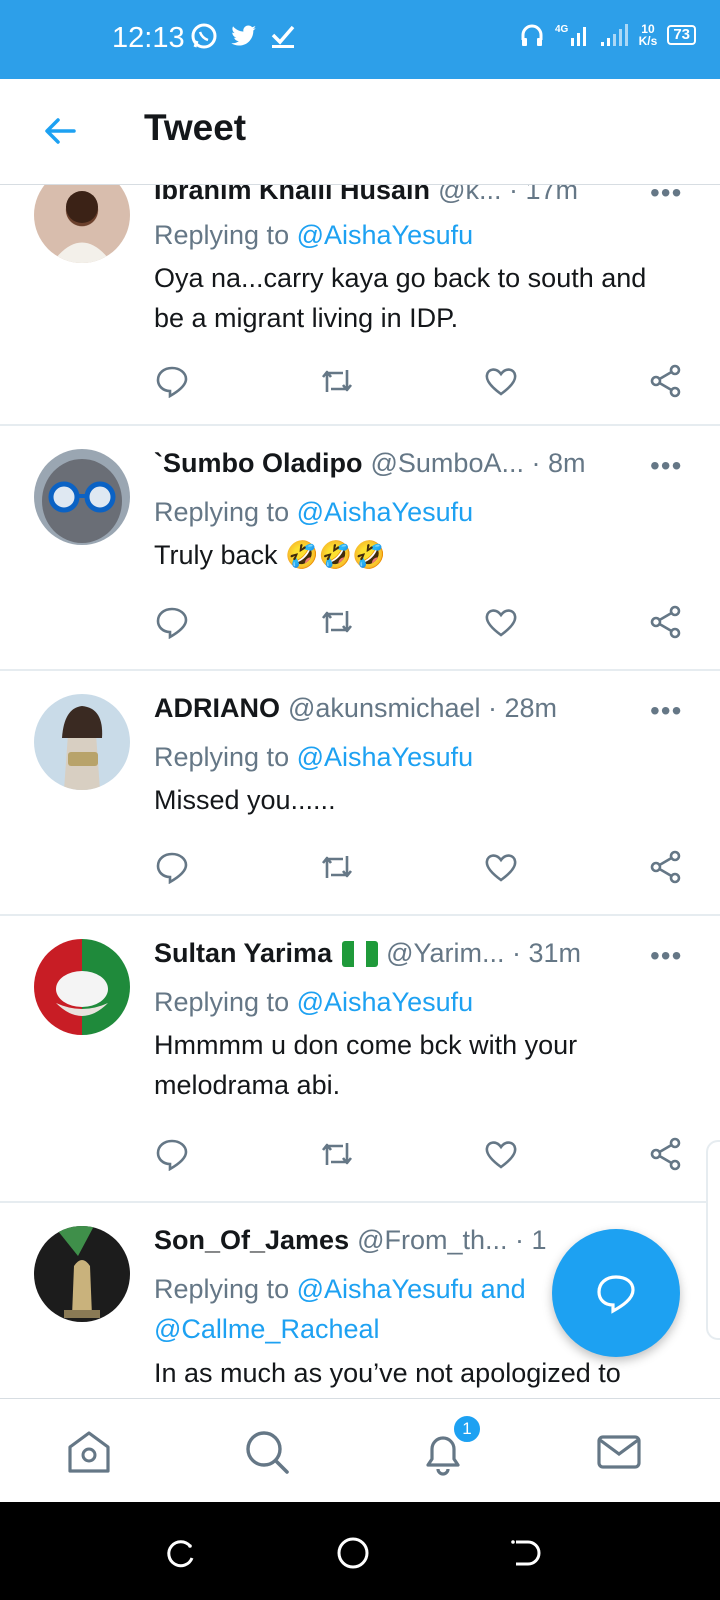  What do you see at coordinates (360, 953) in the screenshot?
I see `nigeria-flag-icon` at bounding box center [360, 953].